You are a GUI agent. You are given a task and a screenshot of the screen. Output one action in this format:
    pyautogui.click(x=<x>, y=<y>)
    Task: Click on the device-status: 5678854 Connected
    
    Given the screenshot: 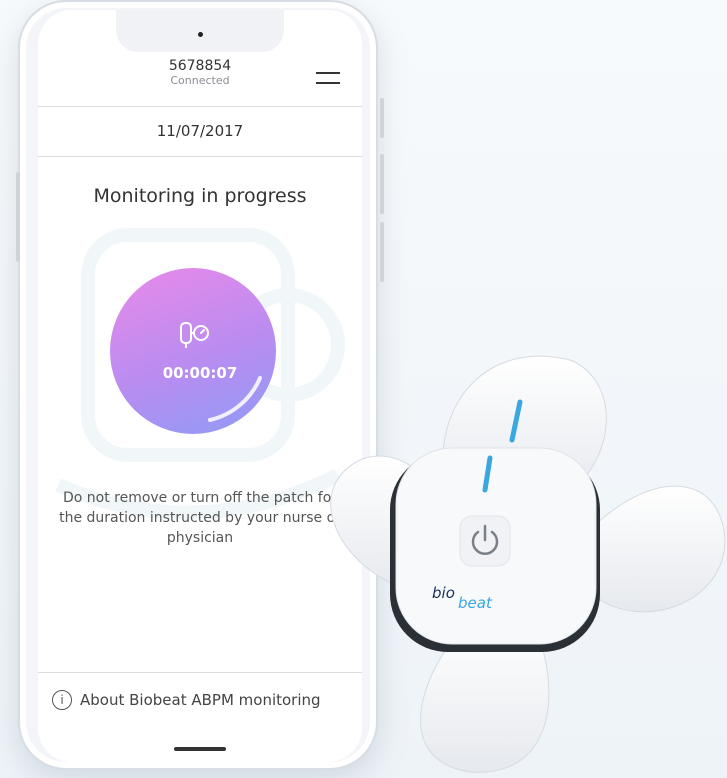 What is the action you would take?
    pyautogui.click(x=200, y=72)
    